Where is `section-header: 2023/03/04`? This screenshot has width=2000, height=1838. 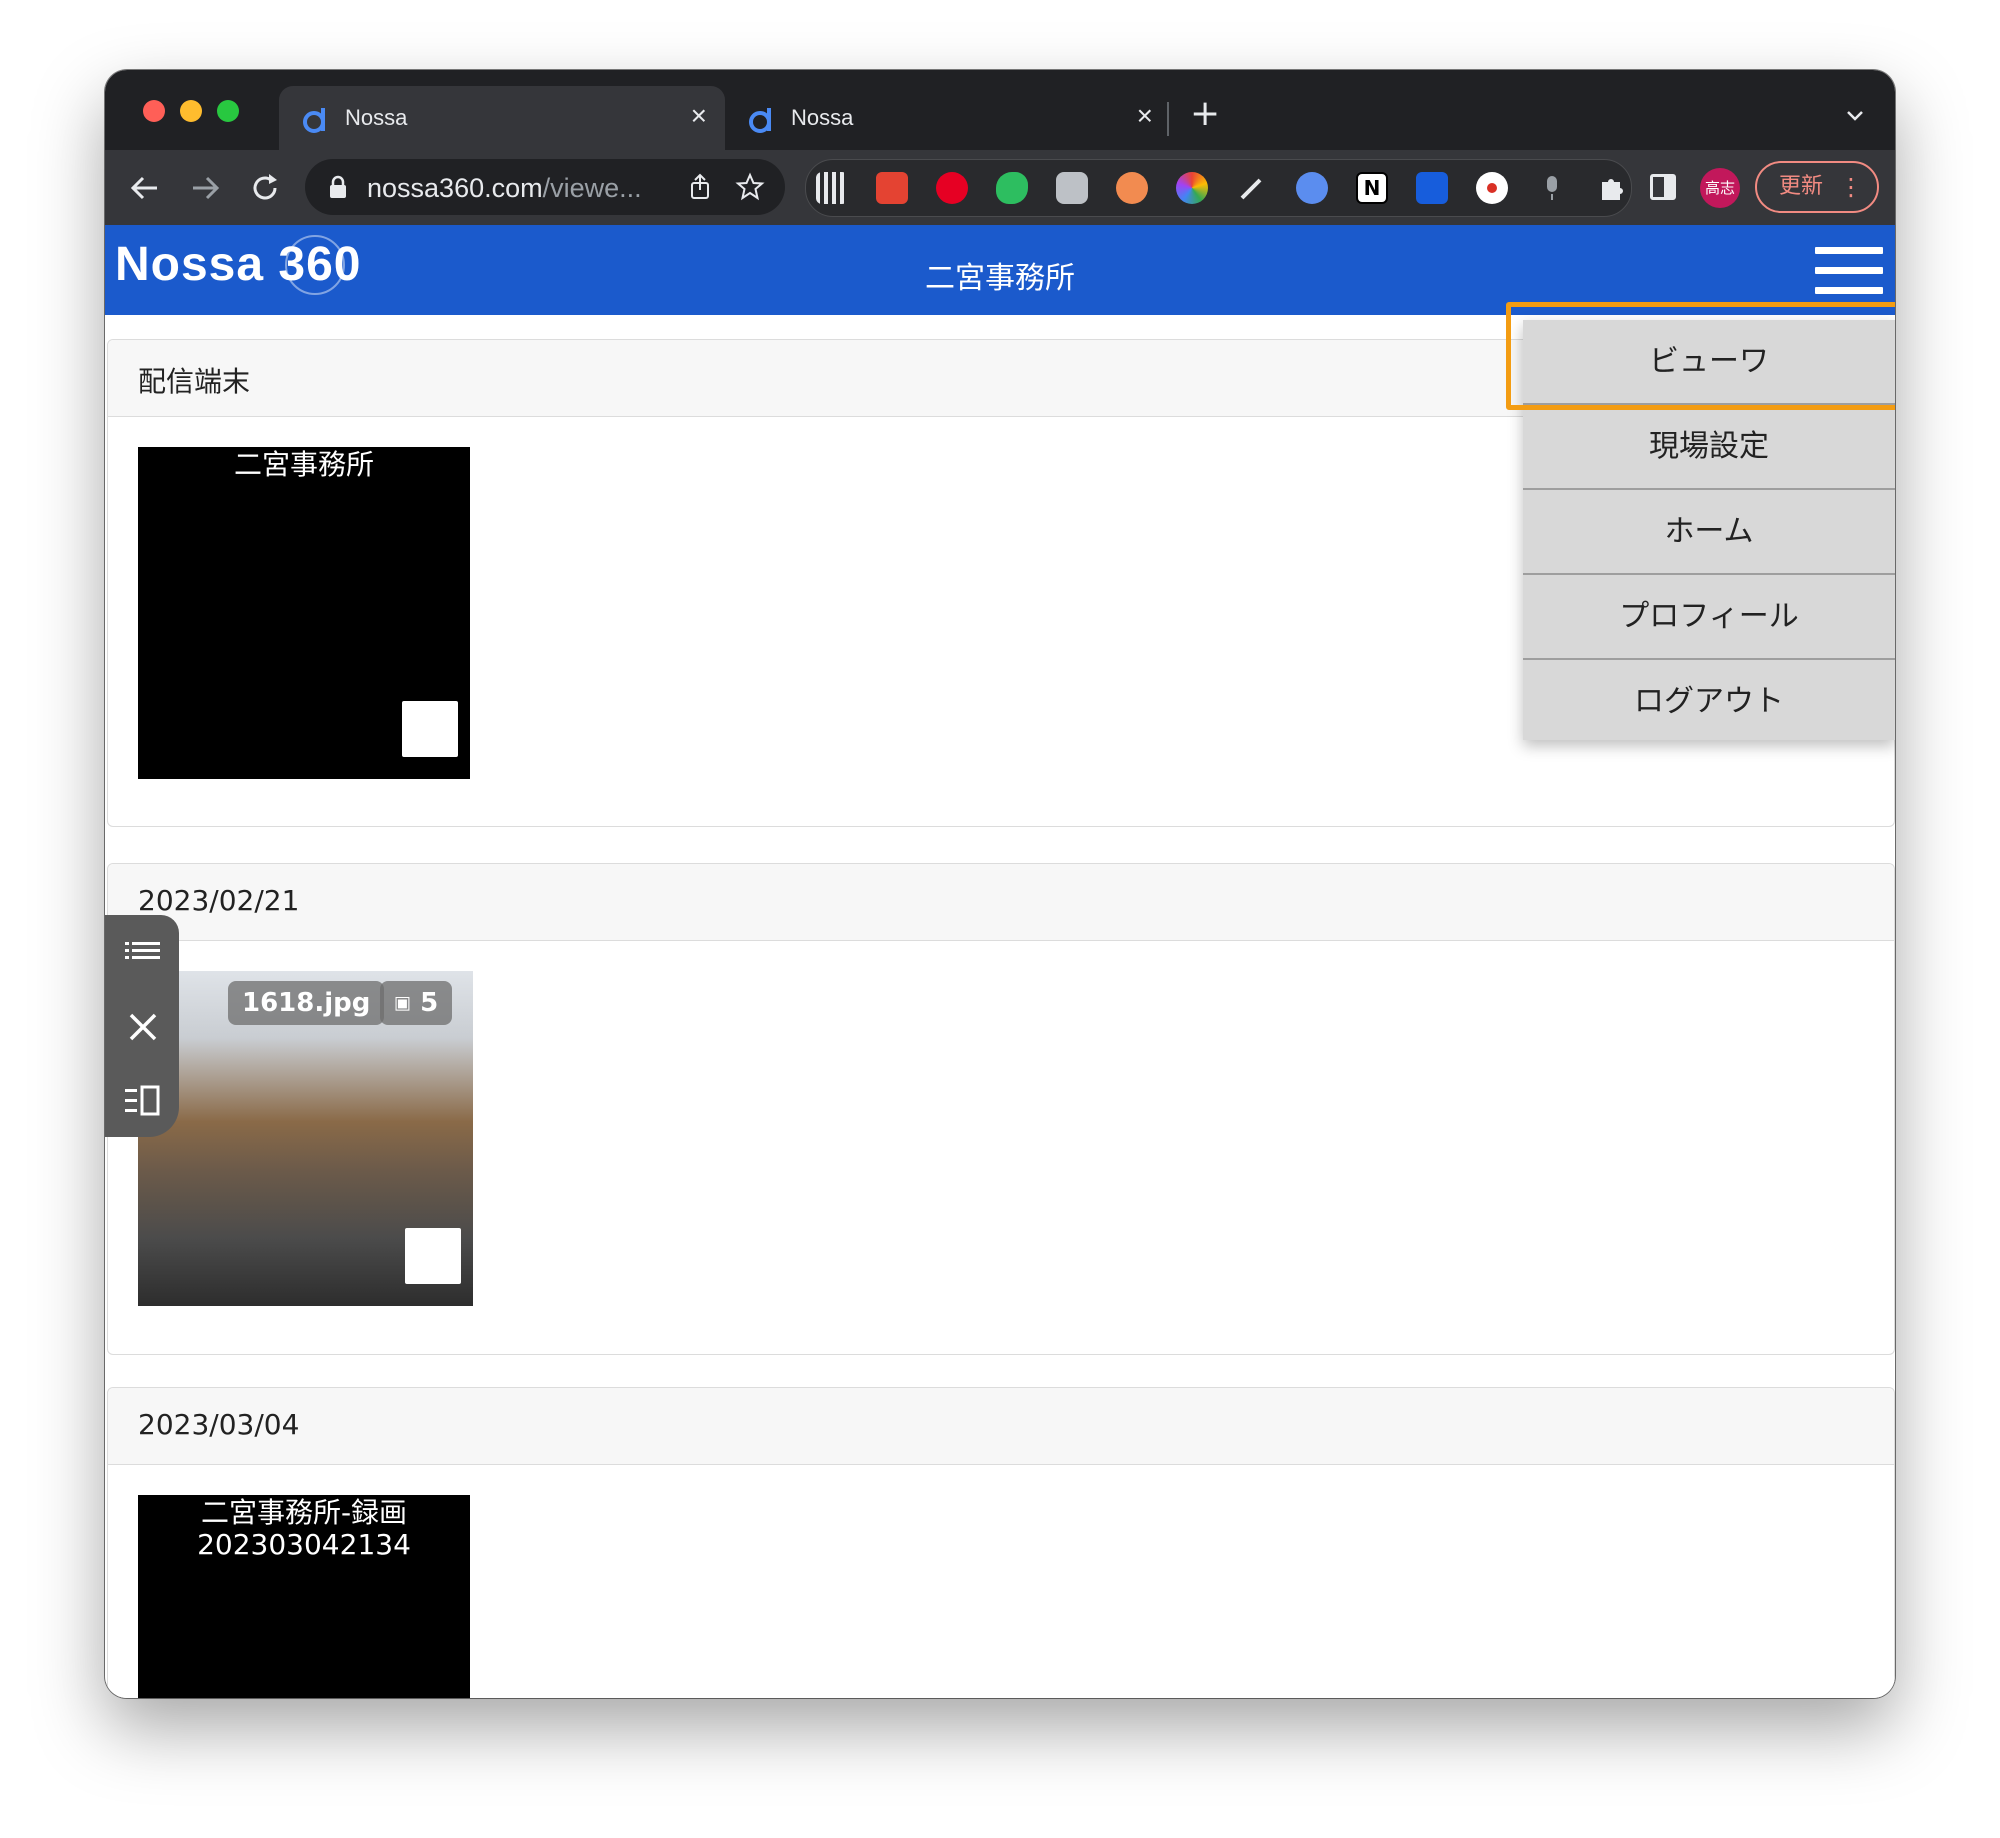
section-header: 2023/03/04 is located at coordinates (1001, 1426).